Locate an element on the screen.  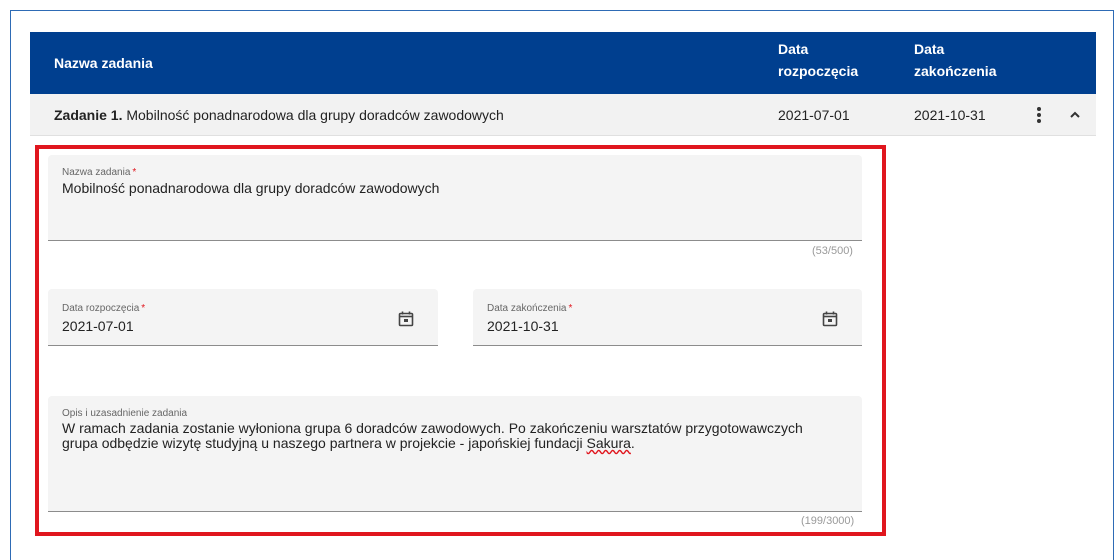
start-date-field: Data rozpoczęcia * 2021-07-01 is located at coordinates (243, 317).